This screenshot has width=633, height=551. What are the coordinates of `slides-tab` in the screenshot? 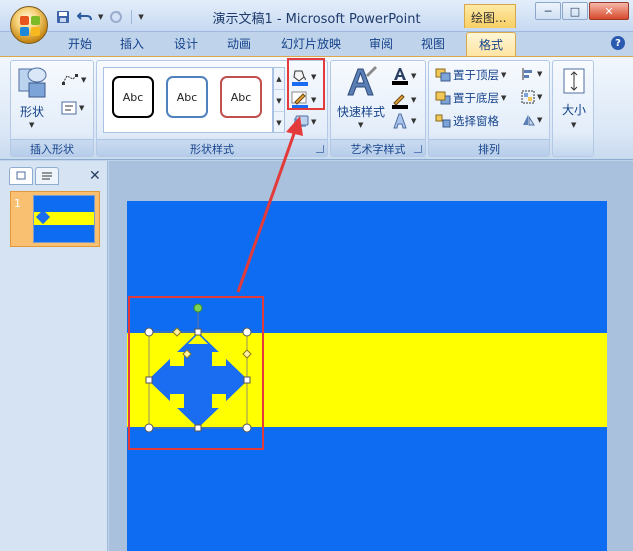 It's located at (21, 176).